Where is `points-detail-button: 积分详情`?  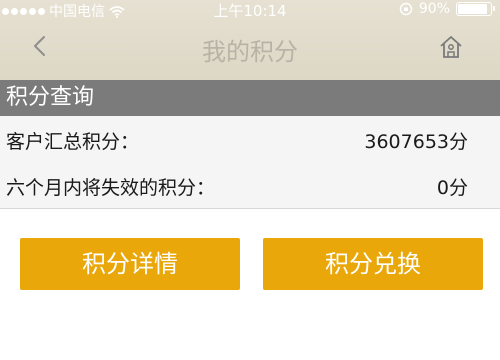
points-detail-button: 积分详情 is located at coordinates (130, 264).